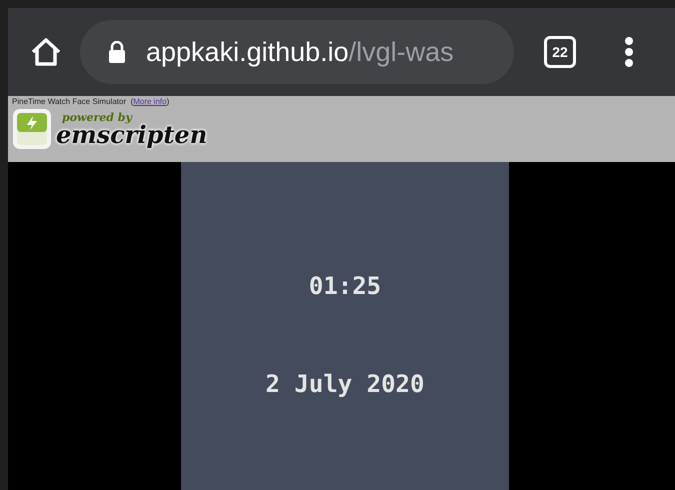 The height and width of the screenshot is (490, 675). What do you see at coordinates (629, 52) in the screenshot?
I see `menu-icon` at bounding box center [629, 52].